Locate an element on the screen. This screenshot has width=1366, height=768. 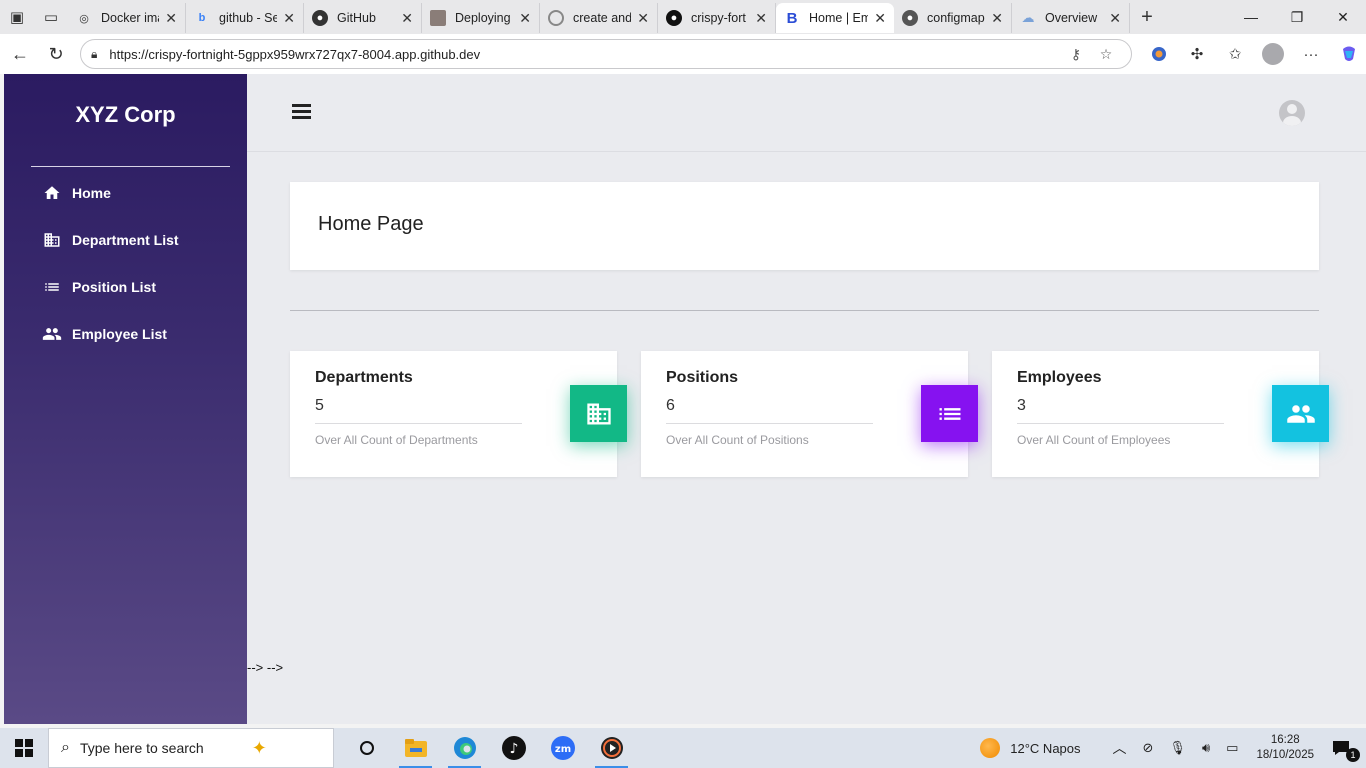
new-tab-icon: + is located at coordinates (1147, 17).